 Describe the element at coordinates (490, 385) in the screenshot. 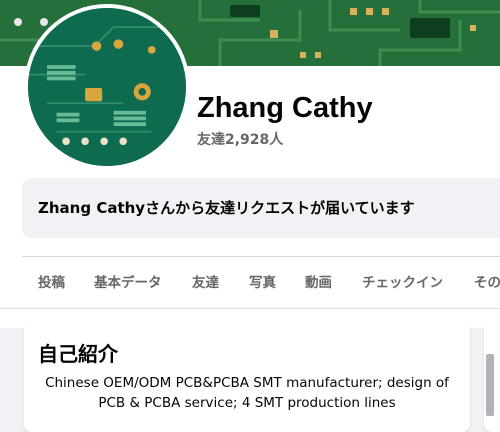

I see `side-card-handle` at that location.